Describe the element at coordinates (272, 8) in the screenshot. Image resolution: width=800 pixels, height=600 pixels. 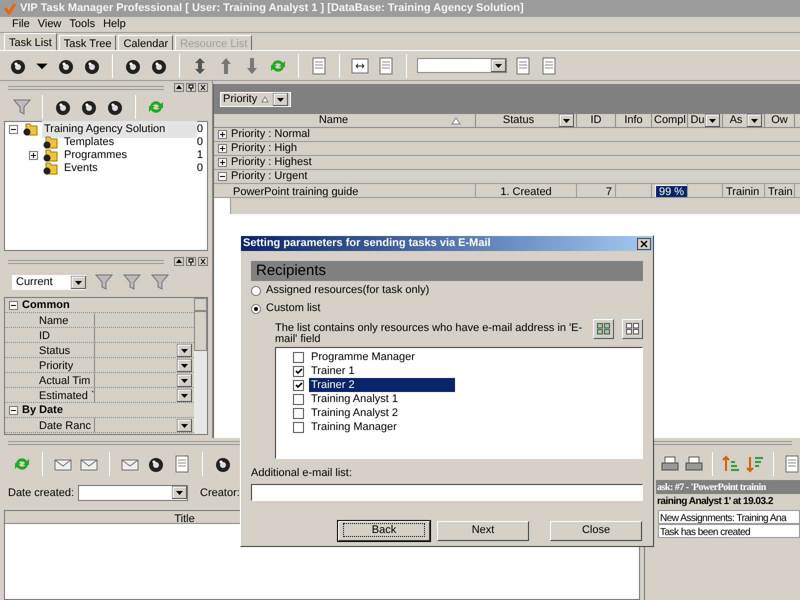
I see `window-title: VIP Task Manager Professional [ User: Training Analyst 1 ] [DataBase: Training Agency Solution]` at that location.